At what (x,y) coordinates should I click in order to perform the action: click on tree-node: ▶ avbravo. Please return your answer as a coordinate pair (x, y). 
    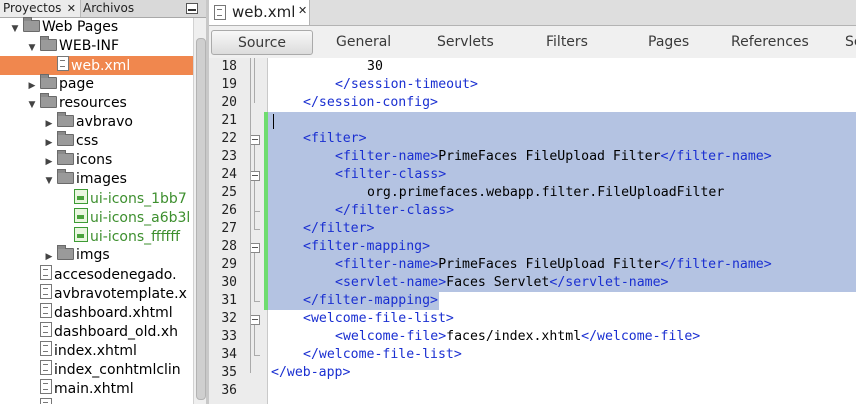
    Looking at the image, I should click on (88, 122).